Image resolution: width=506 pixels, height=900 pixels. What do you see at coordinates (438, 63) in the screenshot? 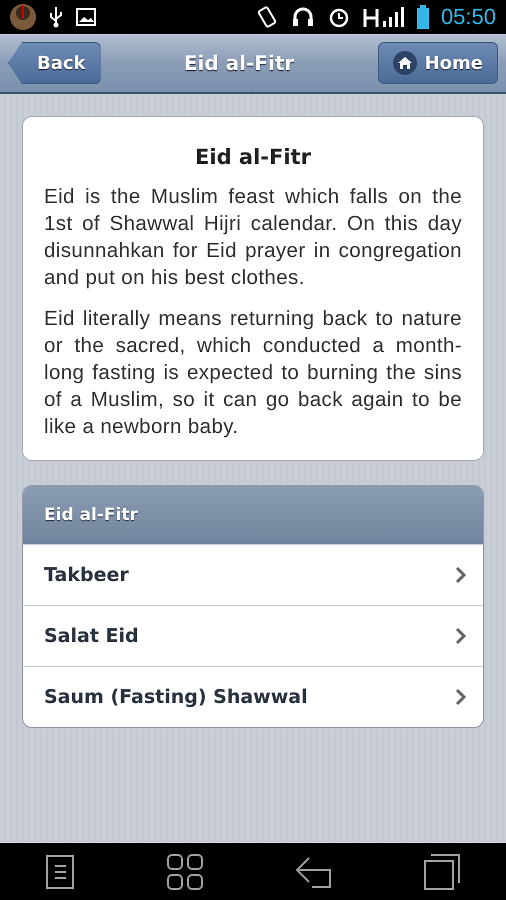
I see `home-button: Home` at bounding box center [438, 63].